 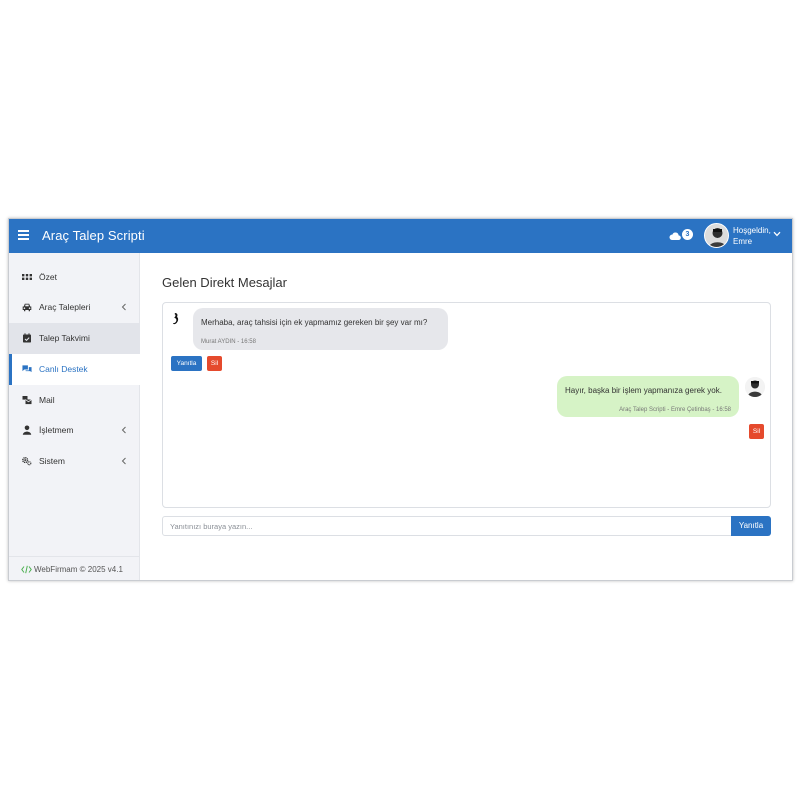 What do you see at coordinates (751, 526) in the screenshot?
I see `send-reply-button: Yanıtla` at bounding box center [751, 526].